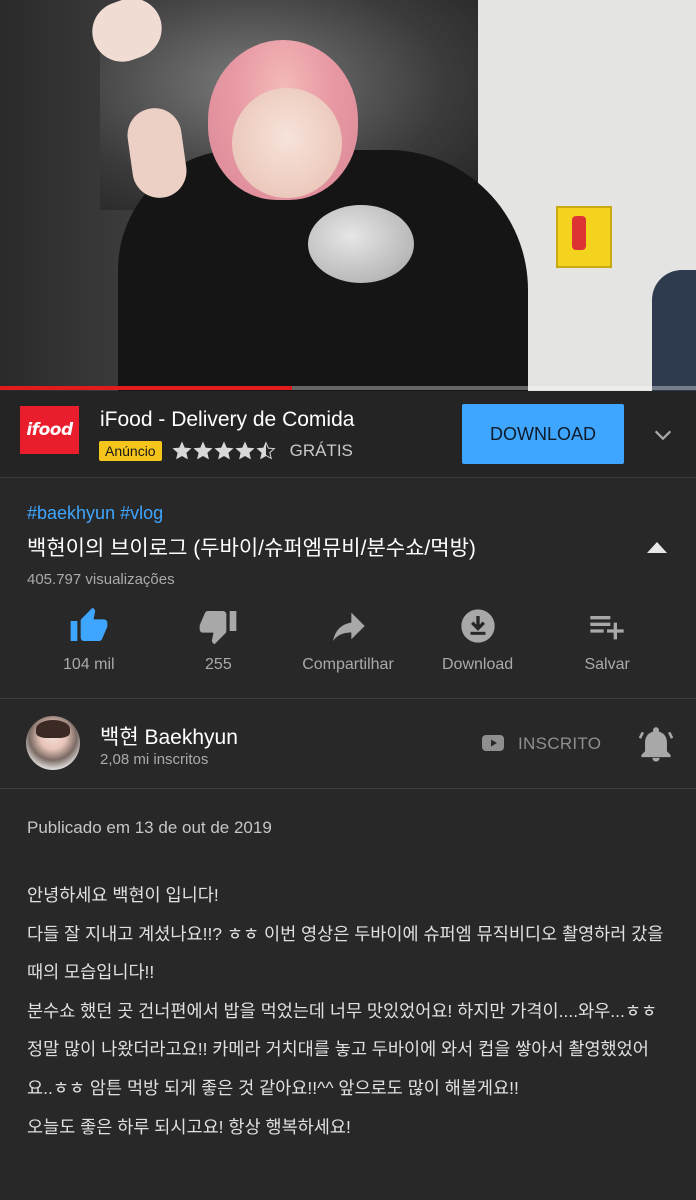 The image size is (696, 1200). What do you see at coordinates (607, 628) in the screenshot?
I see `playlist-add-icon` at bounding box center [607, 628].